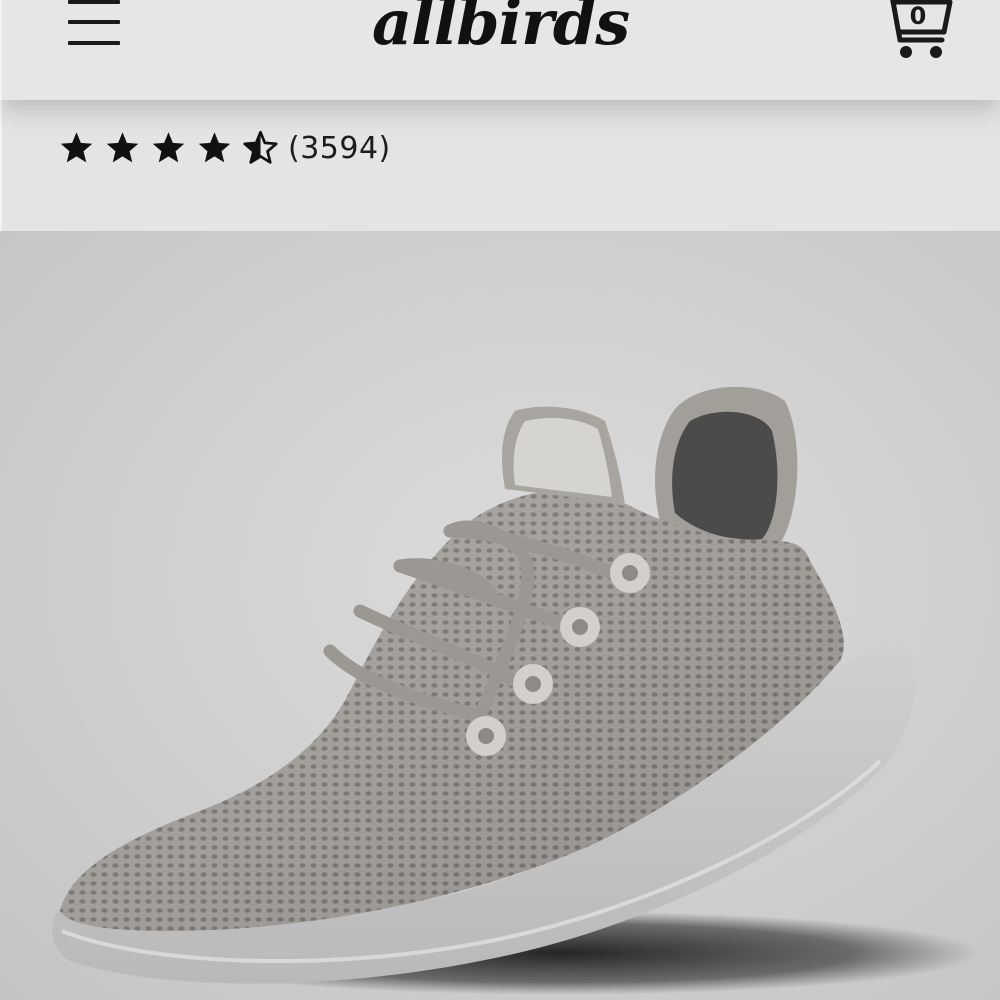  I want to click on hamburger-menu-icon, so click(94, 25).